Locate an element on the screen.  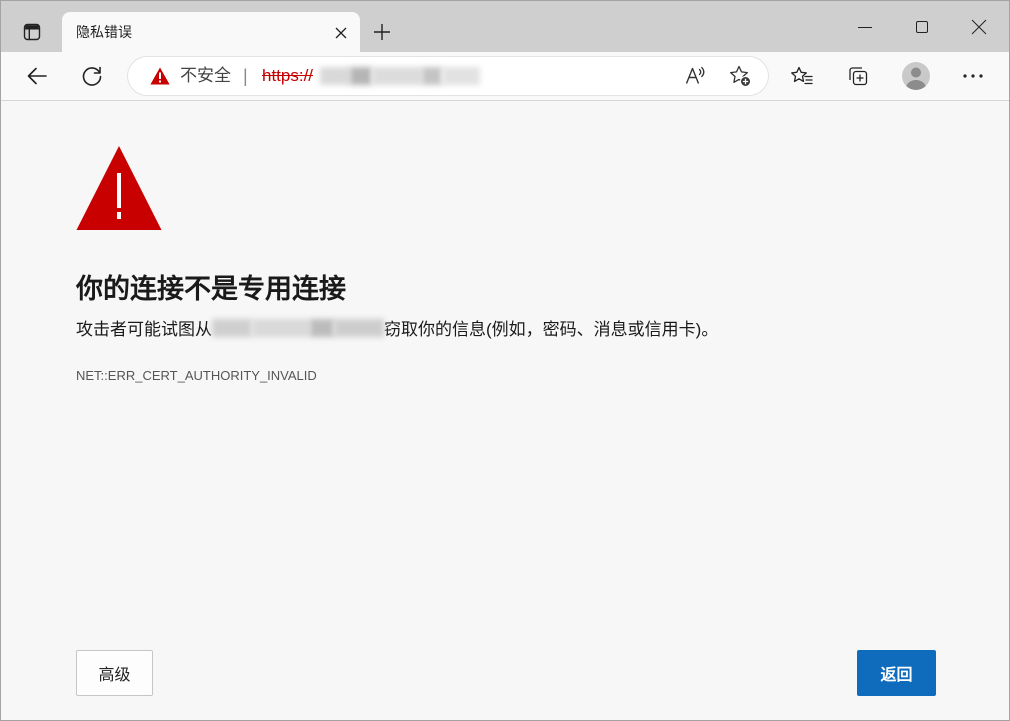
large-warning-triangle-icon is located at coordinates (119, 188).